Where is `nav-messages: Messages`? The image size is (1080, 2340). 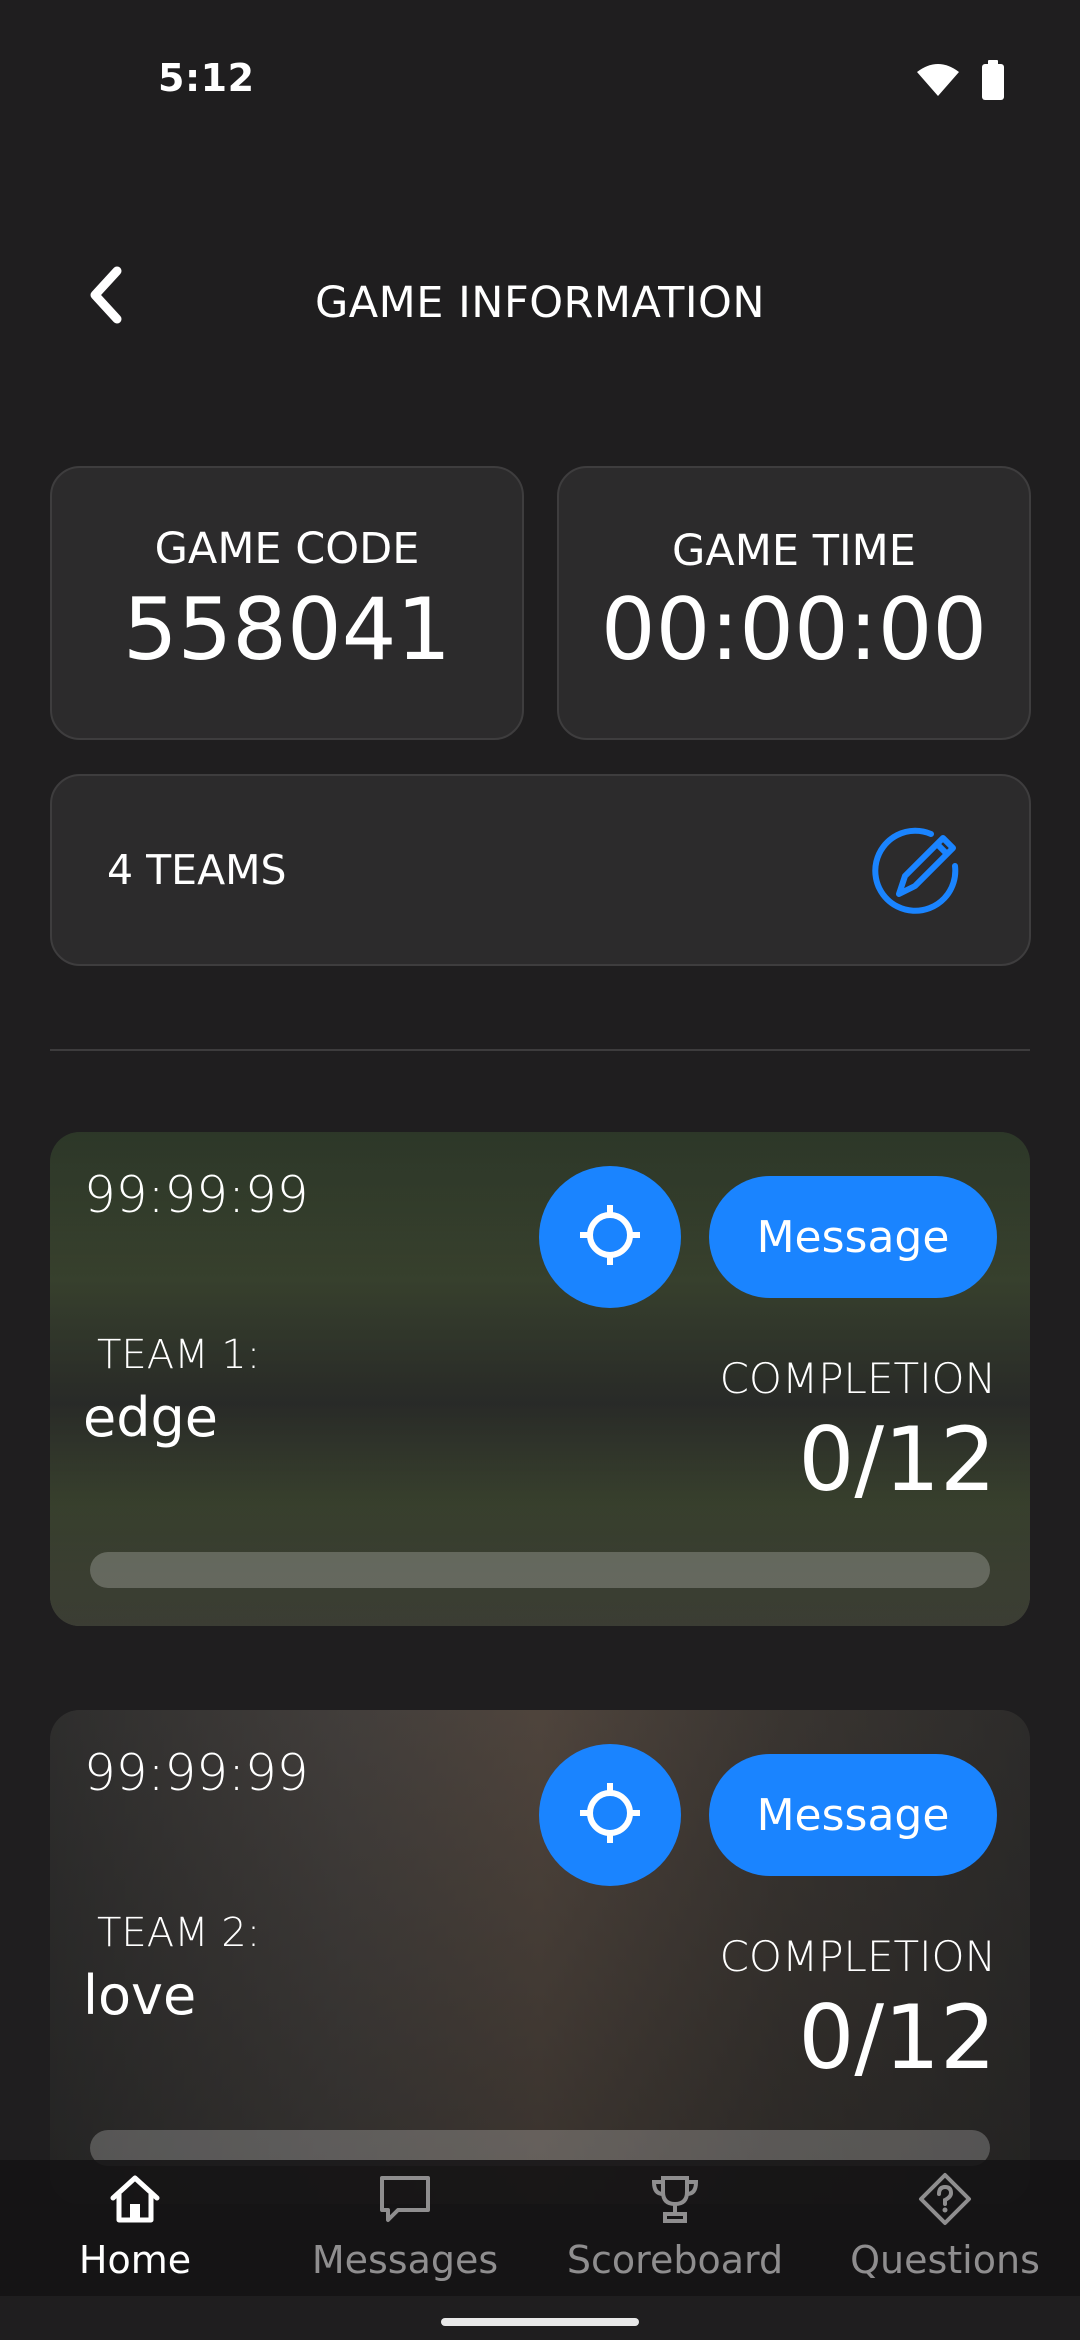
nav-messages: Messages is located at coordinates (405, 2228).